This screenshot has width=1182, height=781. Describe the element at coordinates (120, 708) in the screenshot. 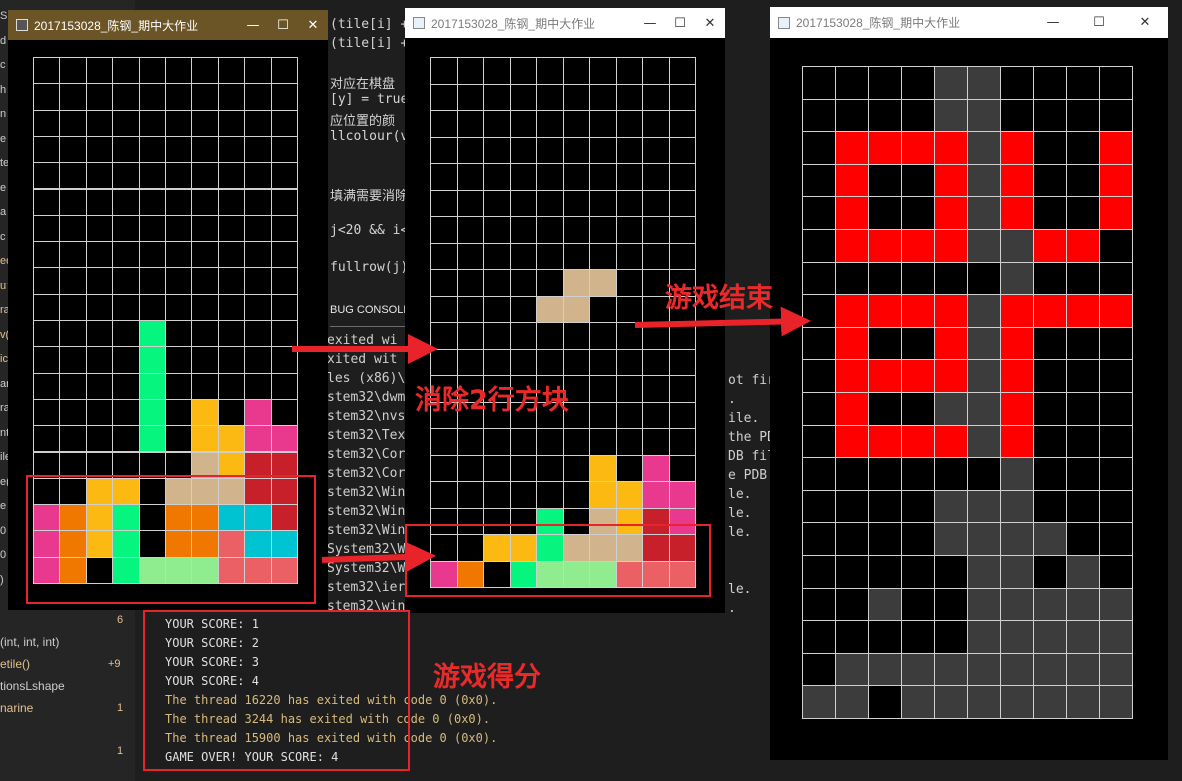

I see `outline-item-count: 1` at that location.